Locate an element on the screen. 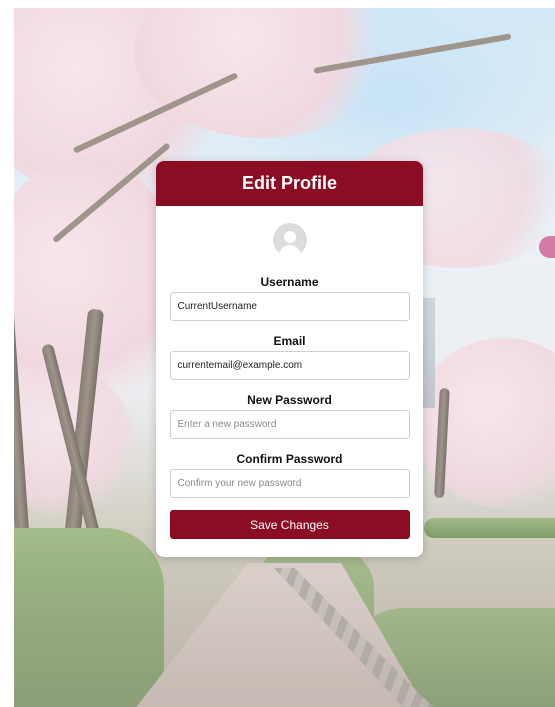 The width and height of the screenshot is (555, 707). new-password-label: New Password is located at coordinates (289, 400).